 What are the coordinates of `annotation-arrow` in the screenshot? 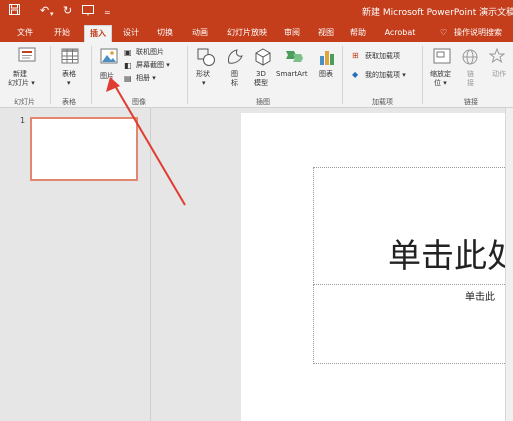 It's located at (146, 141).